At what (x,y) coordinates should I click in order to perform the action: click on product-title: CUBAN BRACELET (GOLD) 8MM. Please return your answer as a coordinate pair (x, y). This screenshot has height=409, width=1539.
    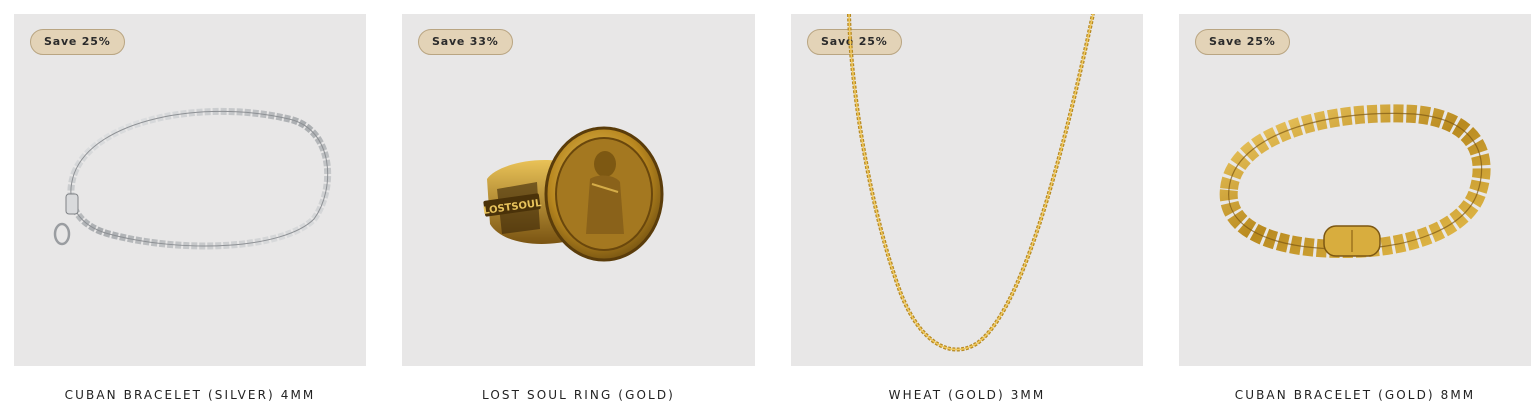
    Looking at the image, I should click on (1355, 395).